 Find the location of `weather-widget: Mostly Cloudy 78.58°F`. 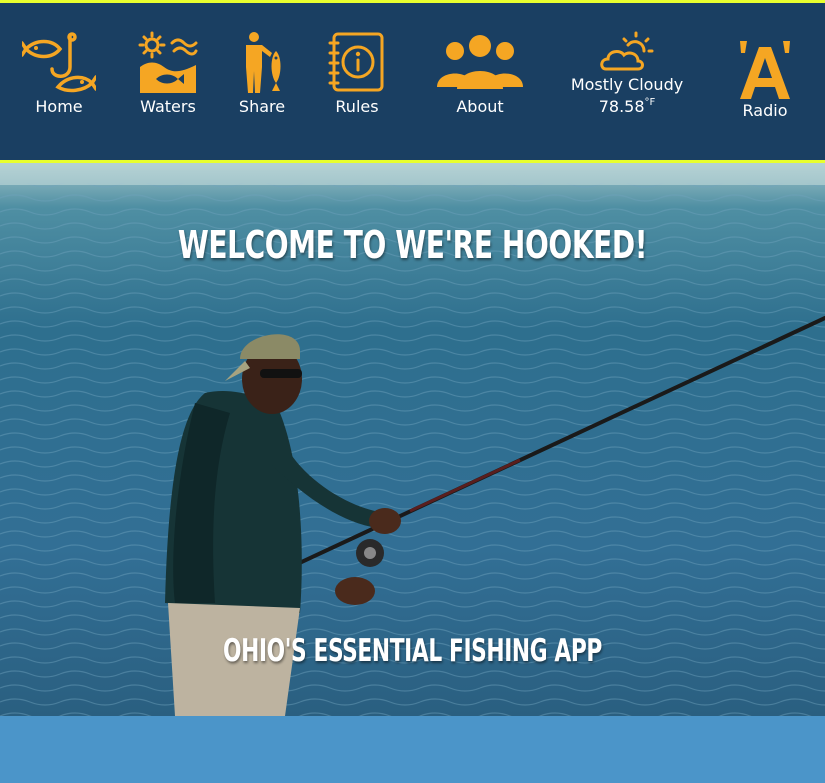

weather-widget: Mostly Cloudy 78.58°F is located at coordinates (627, 73).